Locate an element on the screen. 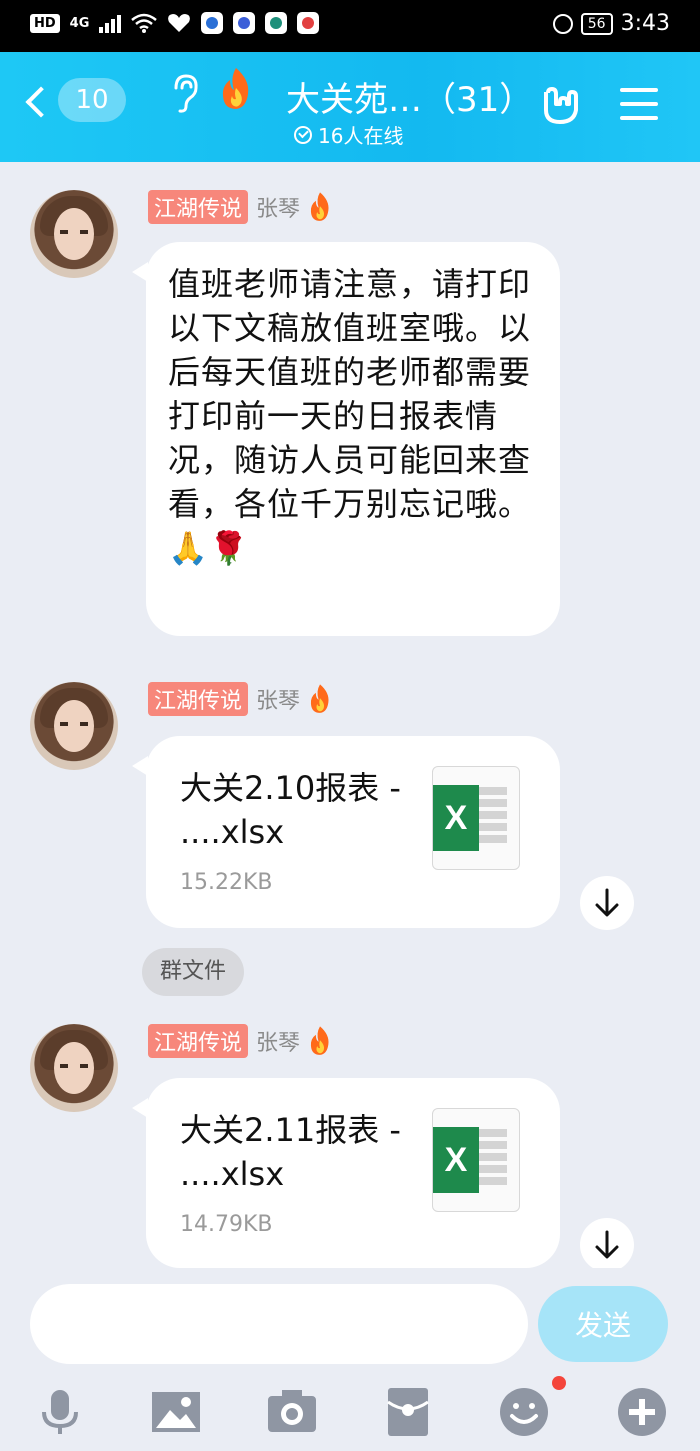  input-toolbar is located at coordinates (350, 1411).